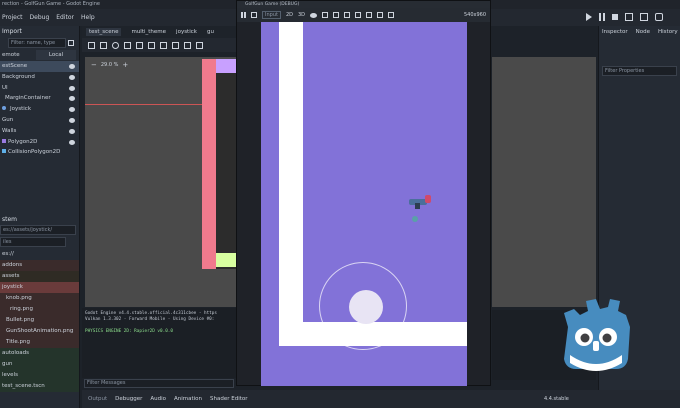 This screenshot has height=408, width=680. I want to click on play-icon, so click(589, 17).